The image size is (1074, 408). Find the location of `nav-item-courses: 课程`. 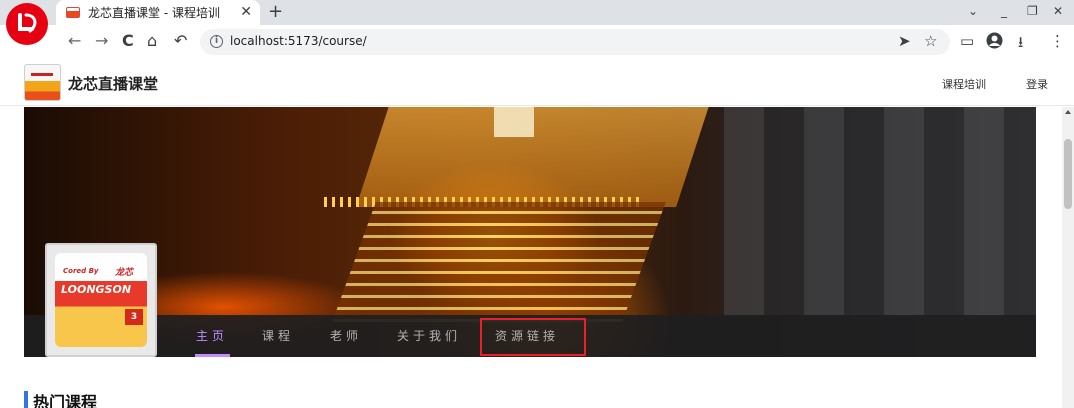

nav-item-courses: 课程 is located at coordinates (278, 335).